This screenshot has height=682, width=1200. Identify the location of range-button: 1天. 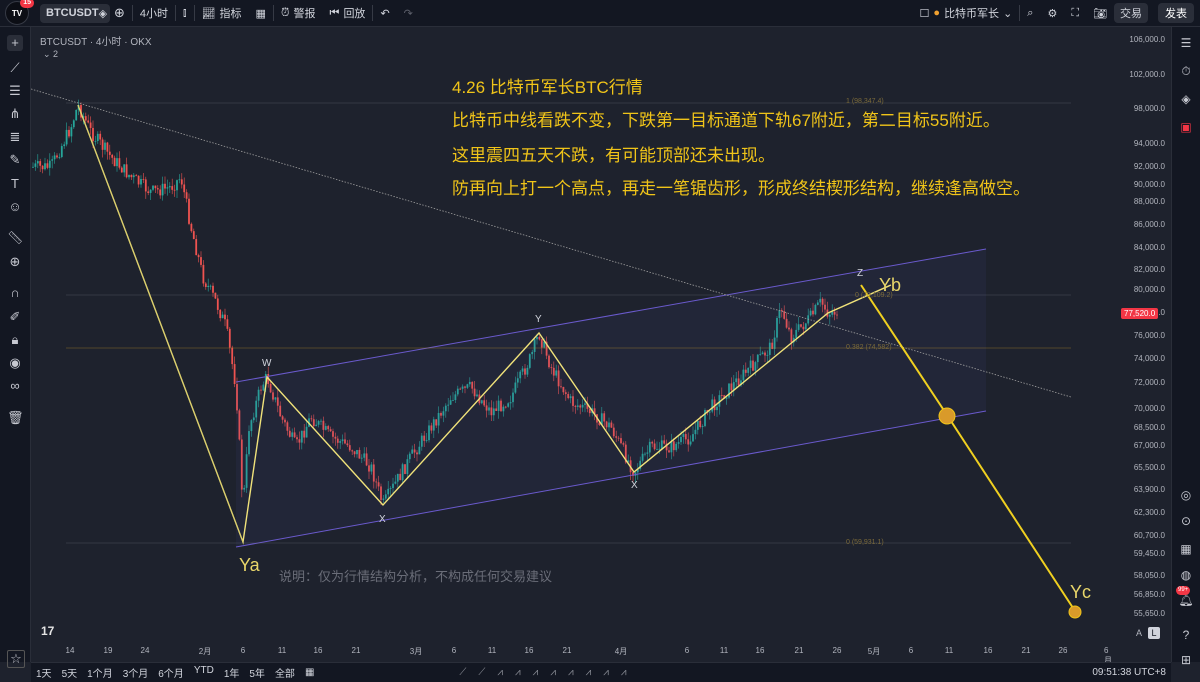
(44, 672).